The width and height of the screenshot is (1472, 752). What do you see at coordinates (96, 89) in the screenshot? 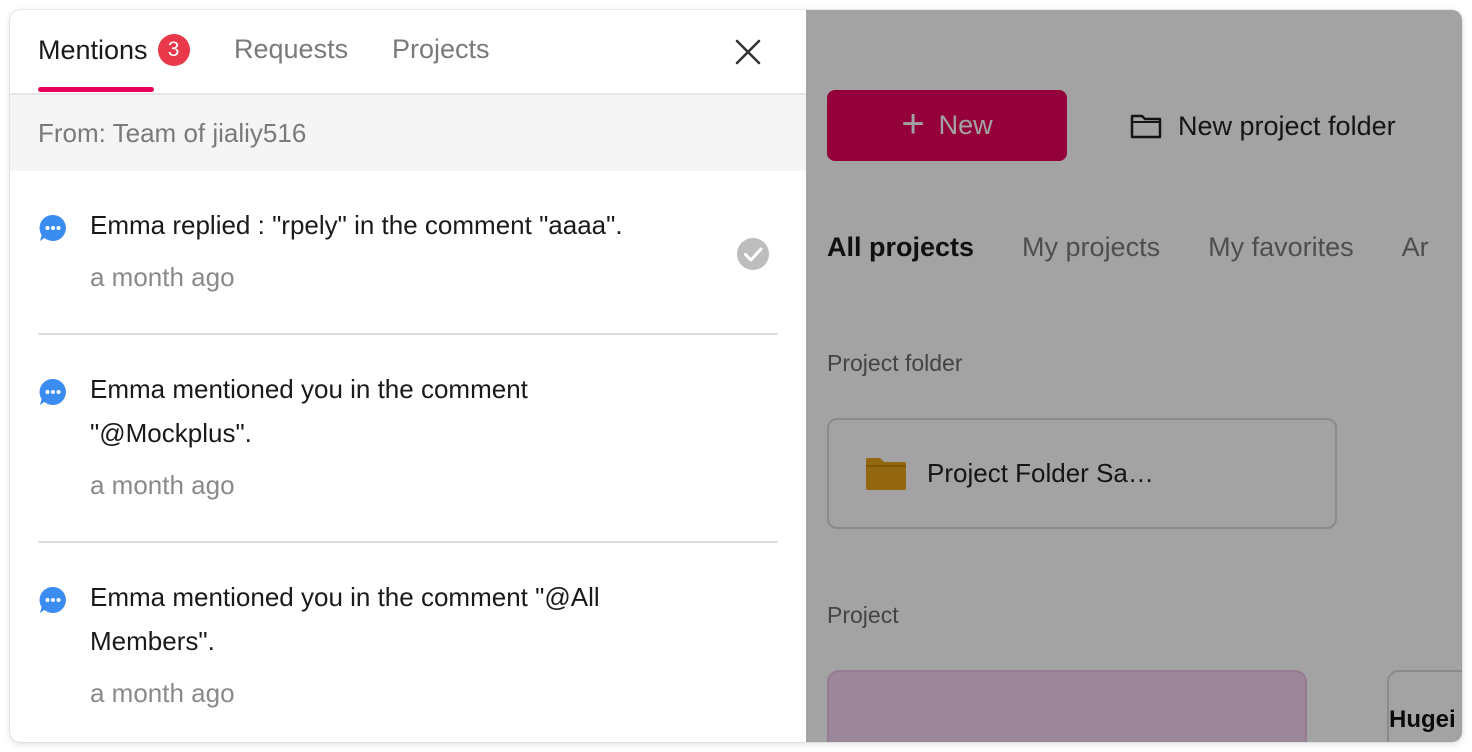
I see `active-tab-indicator` at bounding box center [96, 89].